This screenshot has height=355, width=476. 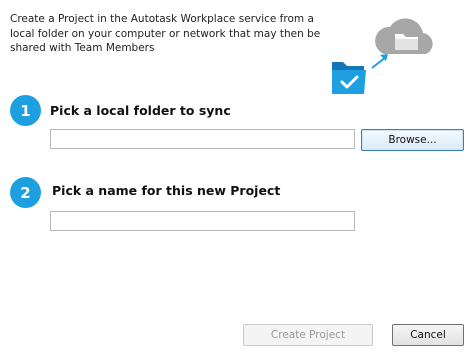 What do you see at coordinates (349, 78) in the screenshot?
I see `local-folder-check-icon` at bounding box center [349, 78].